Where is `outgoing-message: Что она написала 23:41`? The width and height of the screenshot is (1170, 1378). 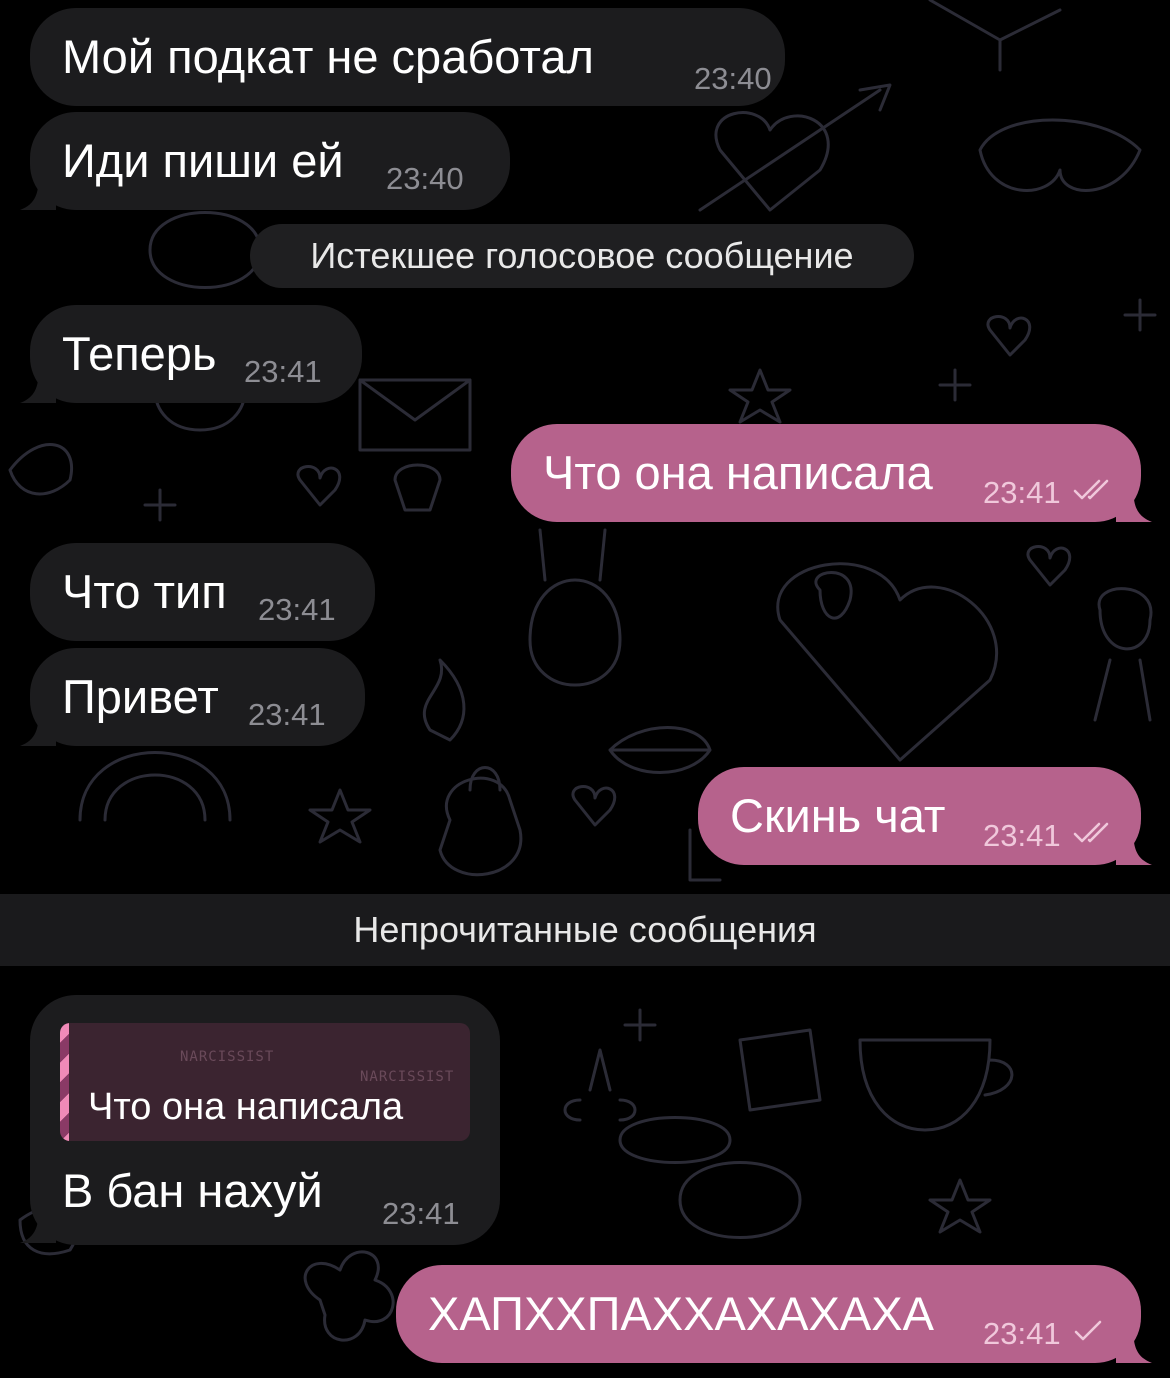 outgoing-message: Что она написала 23:41 is located at coordinates (826, 473).